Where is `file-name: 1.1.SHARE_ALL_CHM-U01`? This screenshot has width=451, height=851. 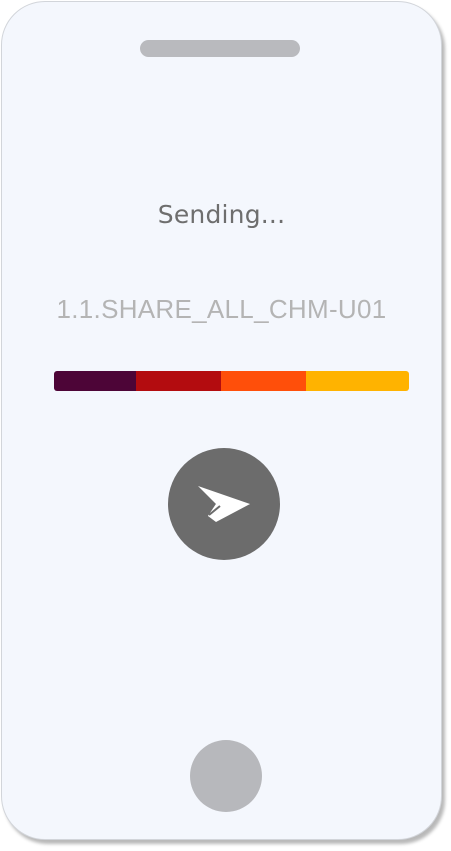 file-name: 1.1.SHARE_ALL_CHM-U01 is located at coordinates (221, 309).